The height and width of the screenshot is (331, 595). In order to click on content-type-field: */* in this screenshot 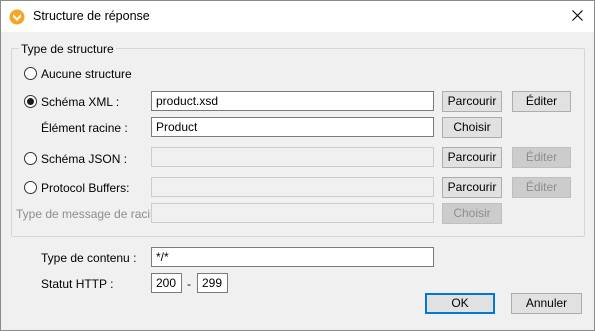, I will do `click(292, 257)`.